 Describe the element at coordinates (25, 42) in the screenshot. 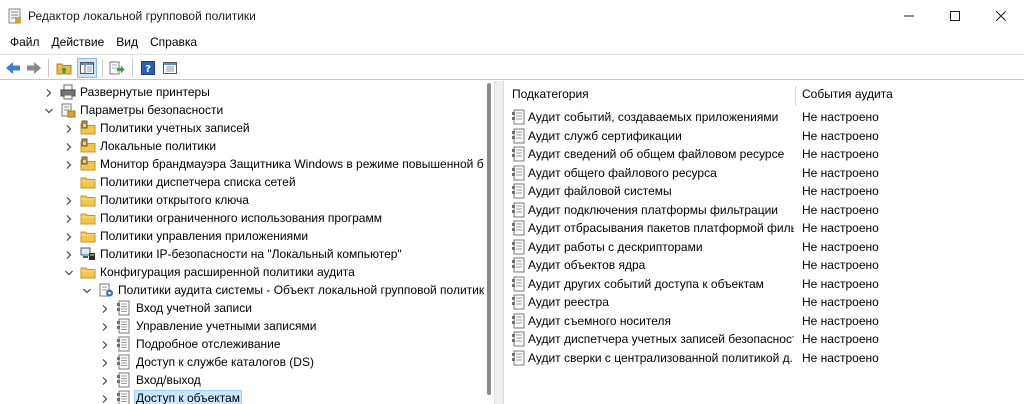

I see `menu-file: Файл` at that location.